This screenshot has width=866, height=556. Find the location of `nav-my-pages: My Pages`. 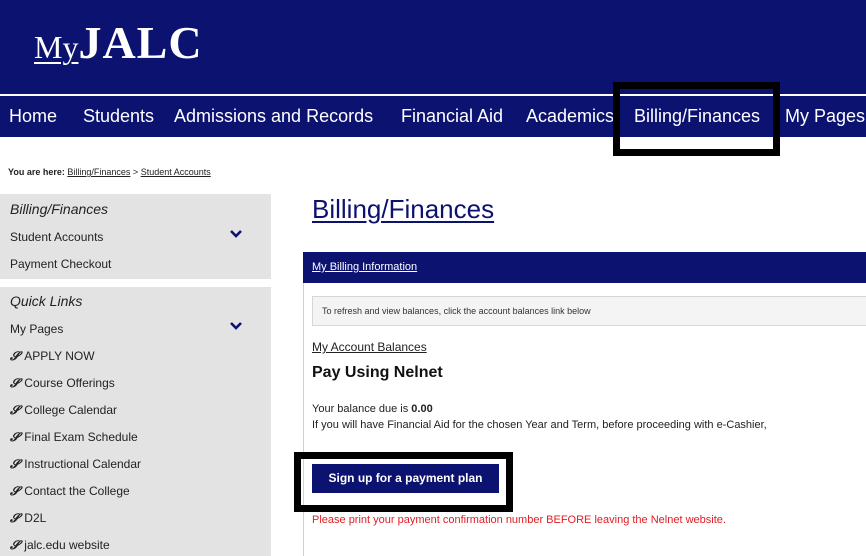

nav-my-pages: My Pages is located at coordinates (825, 116).